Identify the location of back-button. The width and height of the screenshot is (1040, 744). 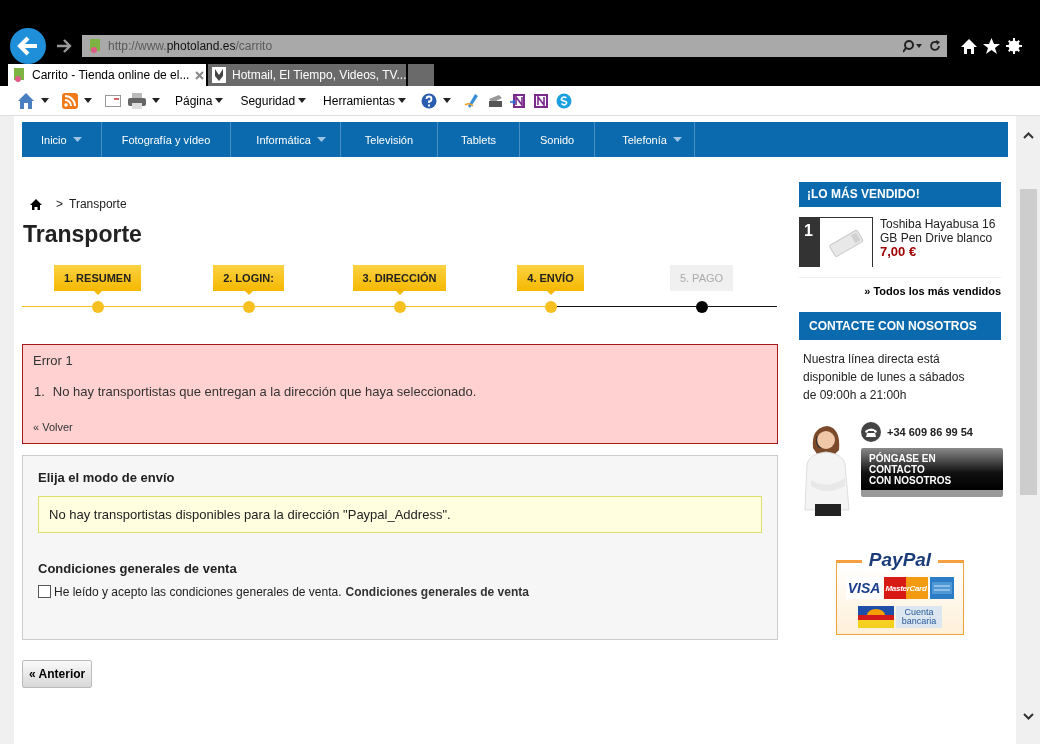
(28, 46).